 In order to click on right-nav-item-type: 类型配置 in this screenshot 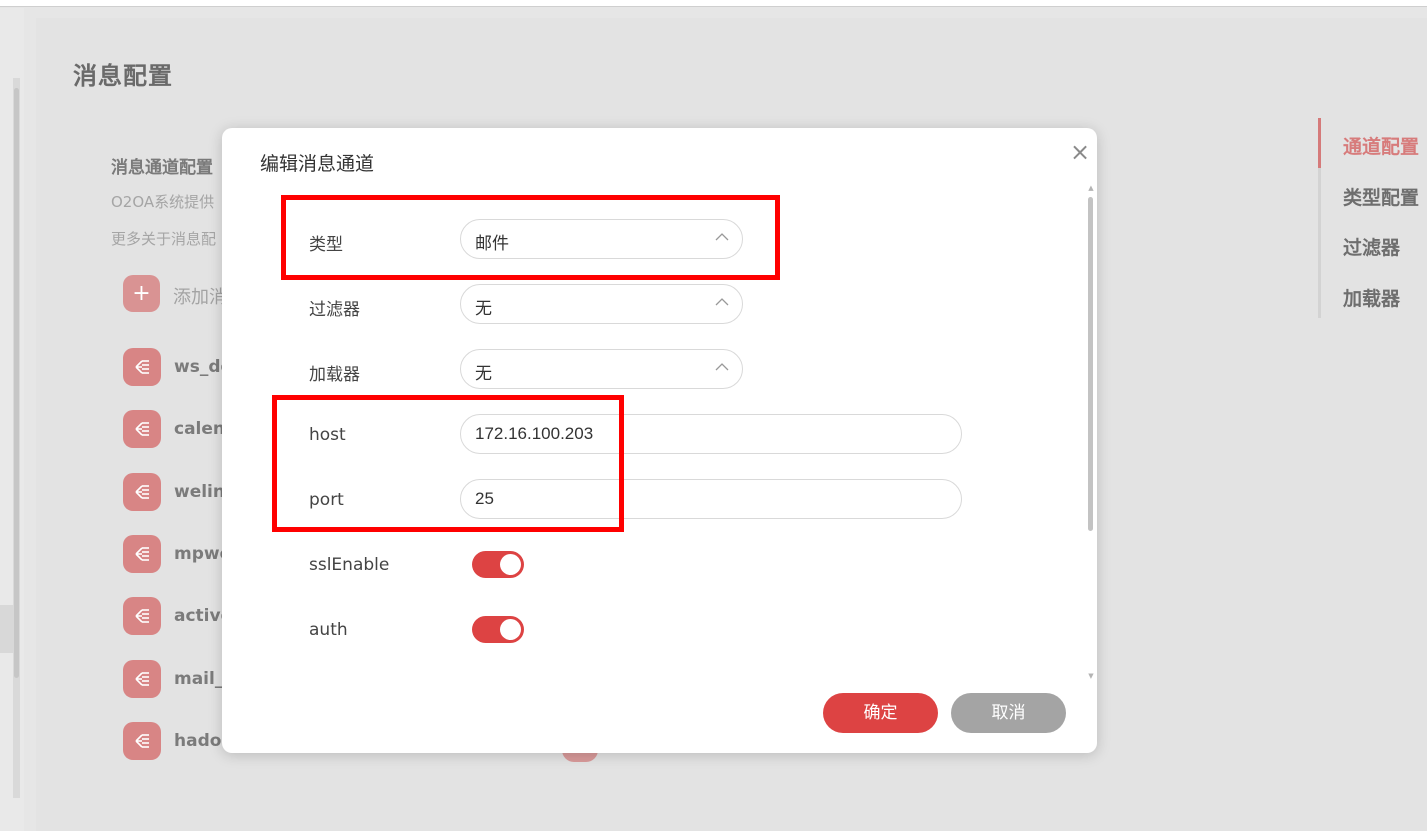, I will do `click(1381, 196)`.